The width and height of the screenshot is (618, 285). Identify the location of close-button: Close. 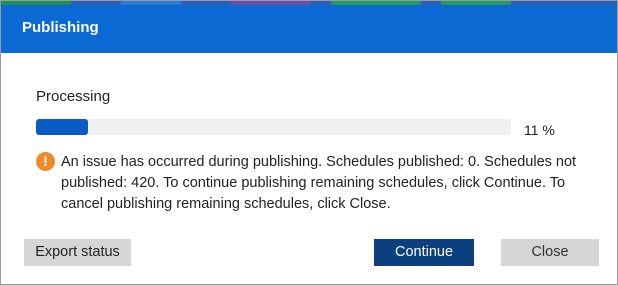
(550, 252).